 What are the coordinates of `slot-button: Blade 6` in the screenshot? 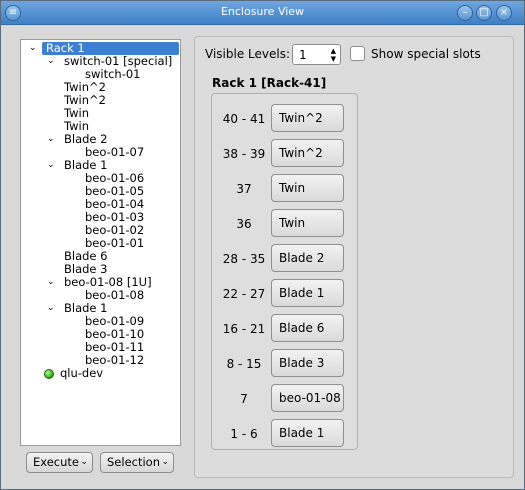 It's located at (307, 328).